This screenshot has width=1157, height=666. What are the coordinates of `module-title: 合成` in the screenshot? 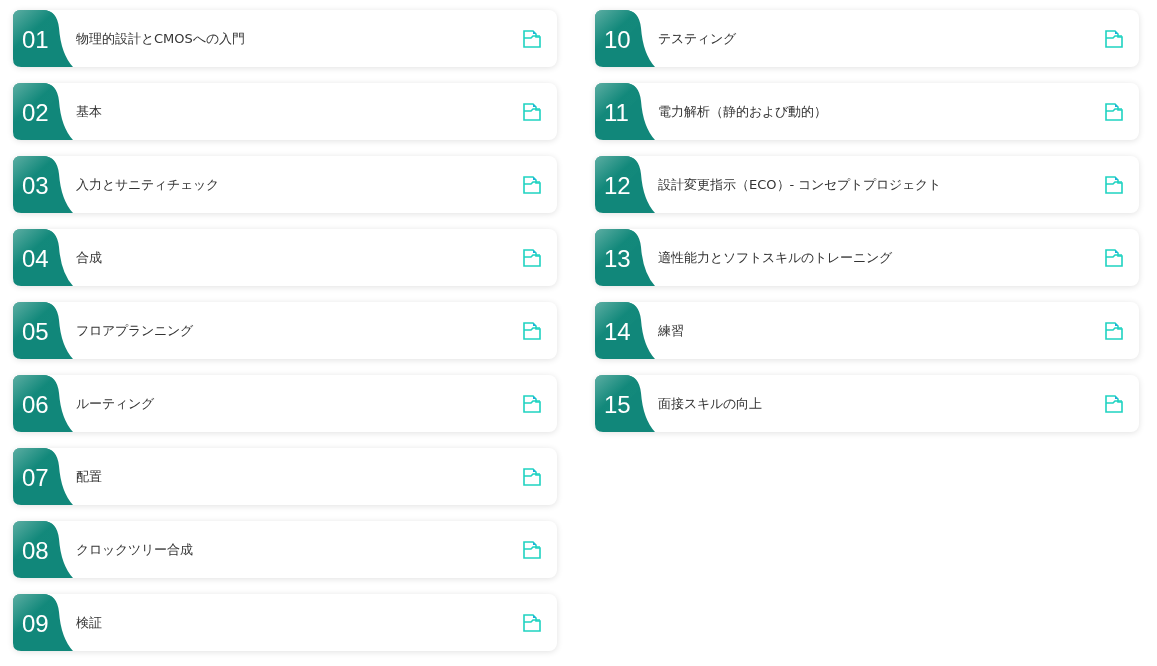 It's located at (89, 257).